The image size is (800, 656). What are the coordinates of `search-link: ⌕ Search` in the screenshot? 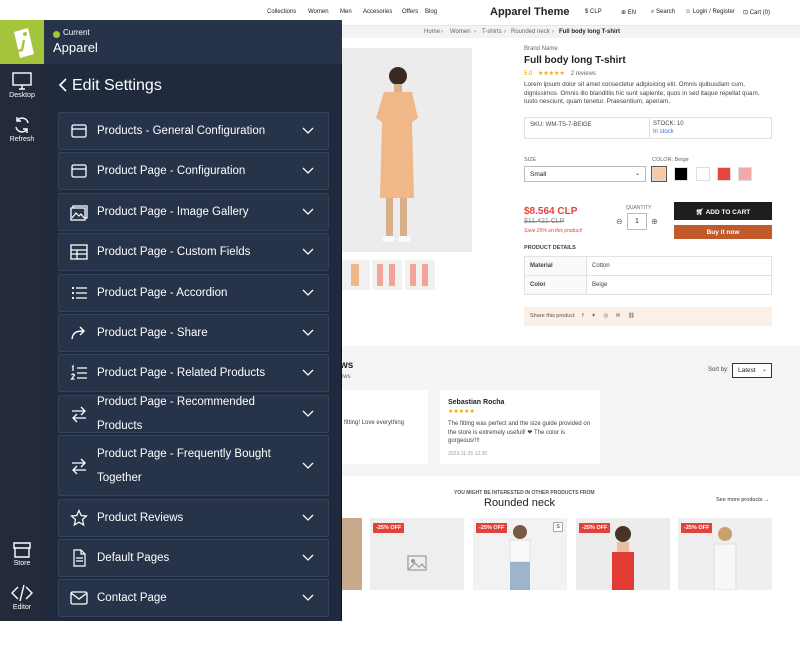 It's located at (663, 12).